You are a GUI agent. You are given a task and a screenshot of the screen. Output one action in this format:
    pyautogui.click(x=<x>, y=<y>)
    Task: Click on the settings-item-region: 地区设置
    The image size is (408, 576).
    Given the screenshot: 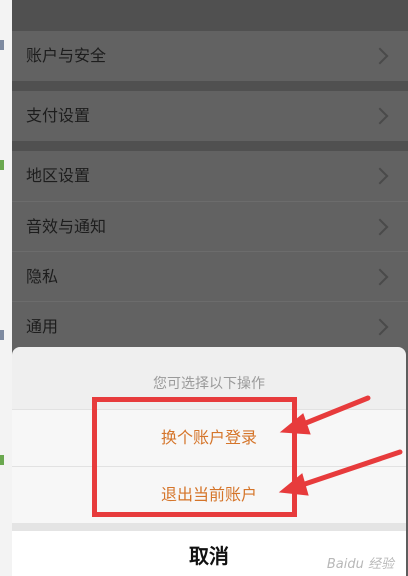 What is the action you would take?
    pyautogui.click(x=210, y=176)
    